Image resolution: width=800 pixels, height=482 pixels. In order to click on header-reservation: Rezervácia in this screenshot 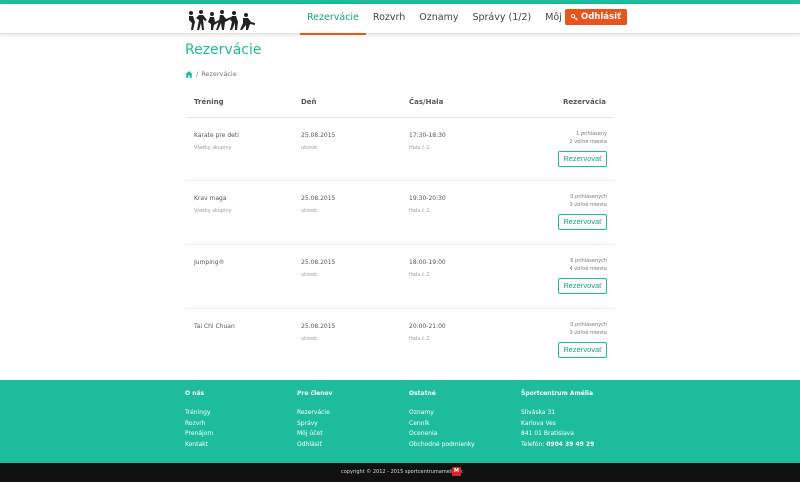, I will do `click(584, 102)`.